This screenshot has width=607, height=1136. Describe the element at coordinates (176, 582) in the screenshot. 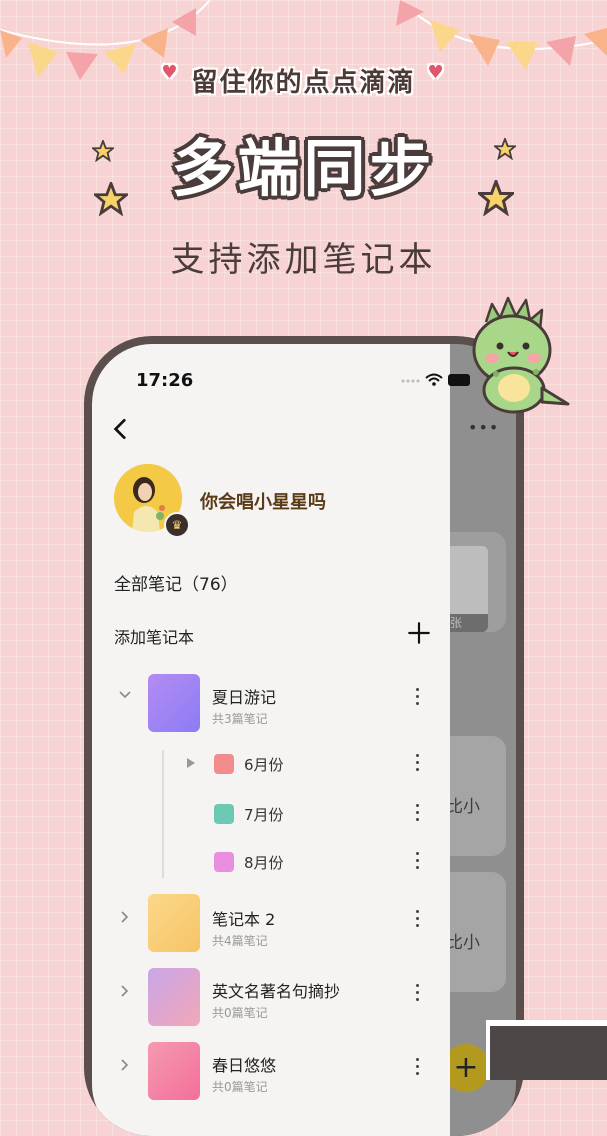

I see `all-notes-link: 全部笔记（76）` at that location.